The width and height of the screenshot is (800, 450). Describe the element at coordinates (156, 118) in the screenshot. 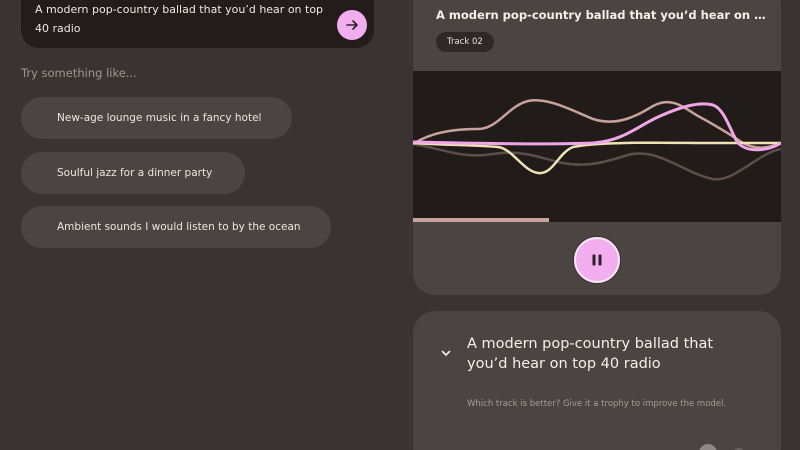

I see `suggestion-chip: New-age lounge music in a fancy hotel` at that location.